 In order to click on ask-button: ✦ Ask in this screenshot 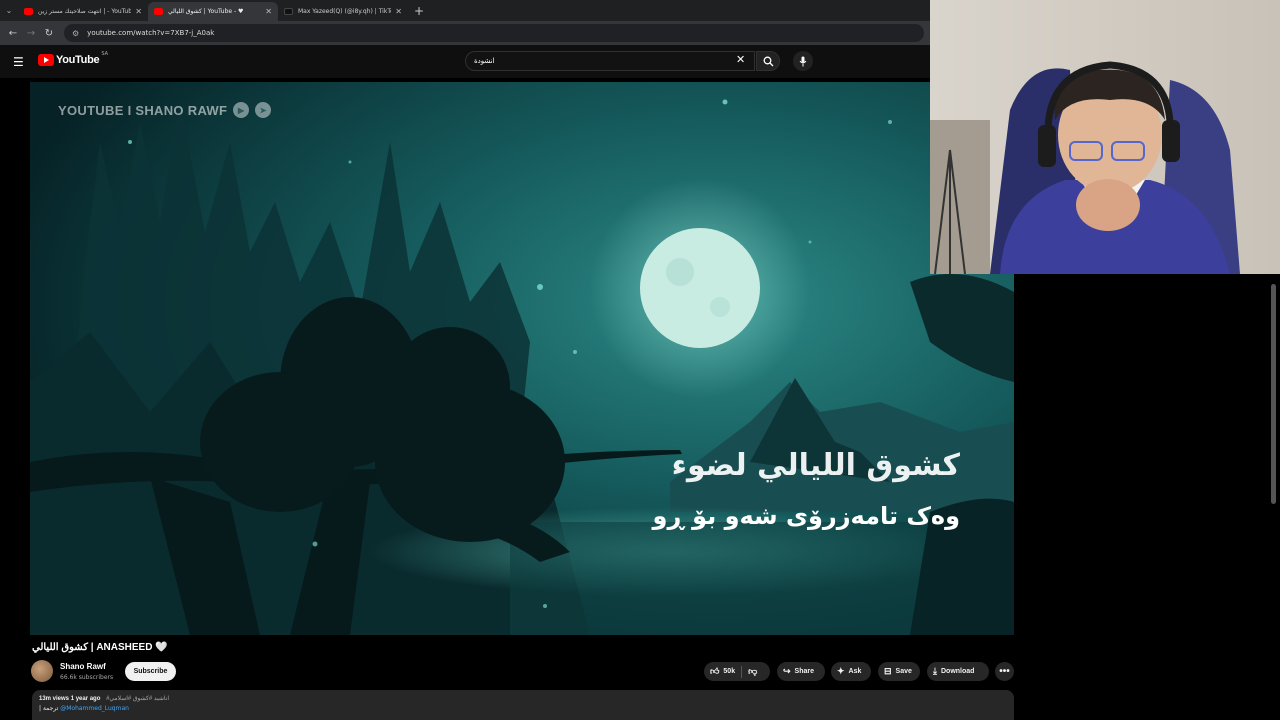, I will do `click(851, 671)`.